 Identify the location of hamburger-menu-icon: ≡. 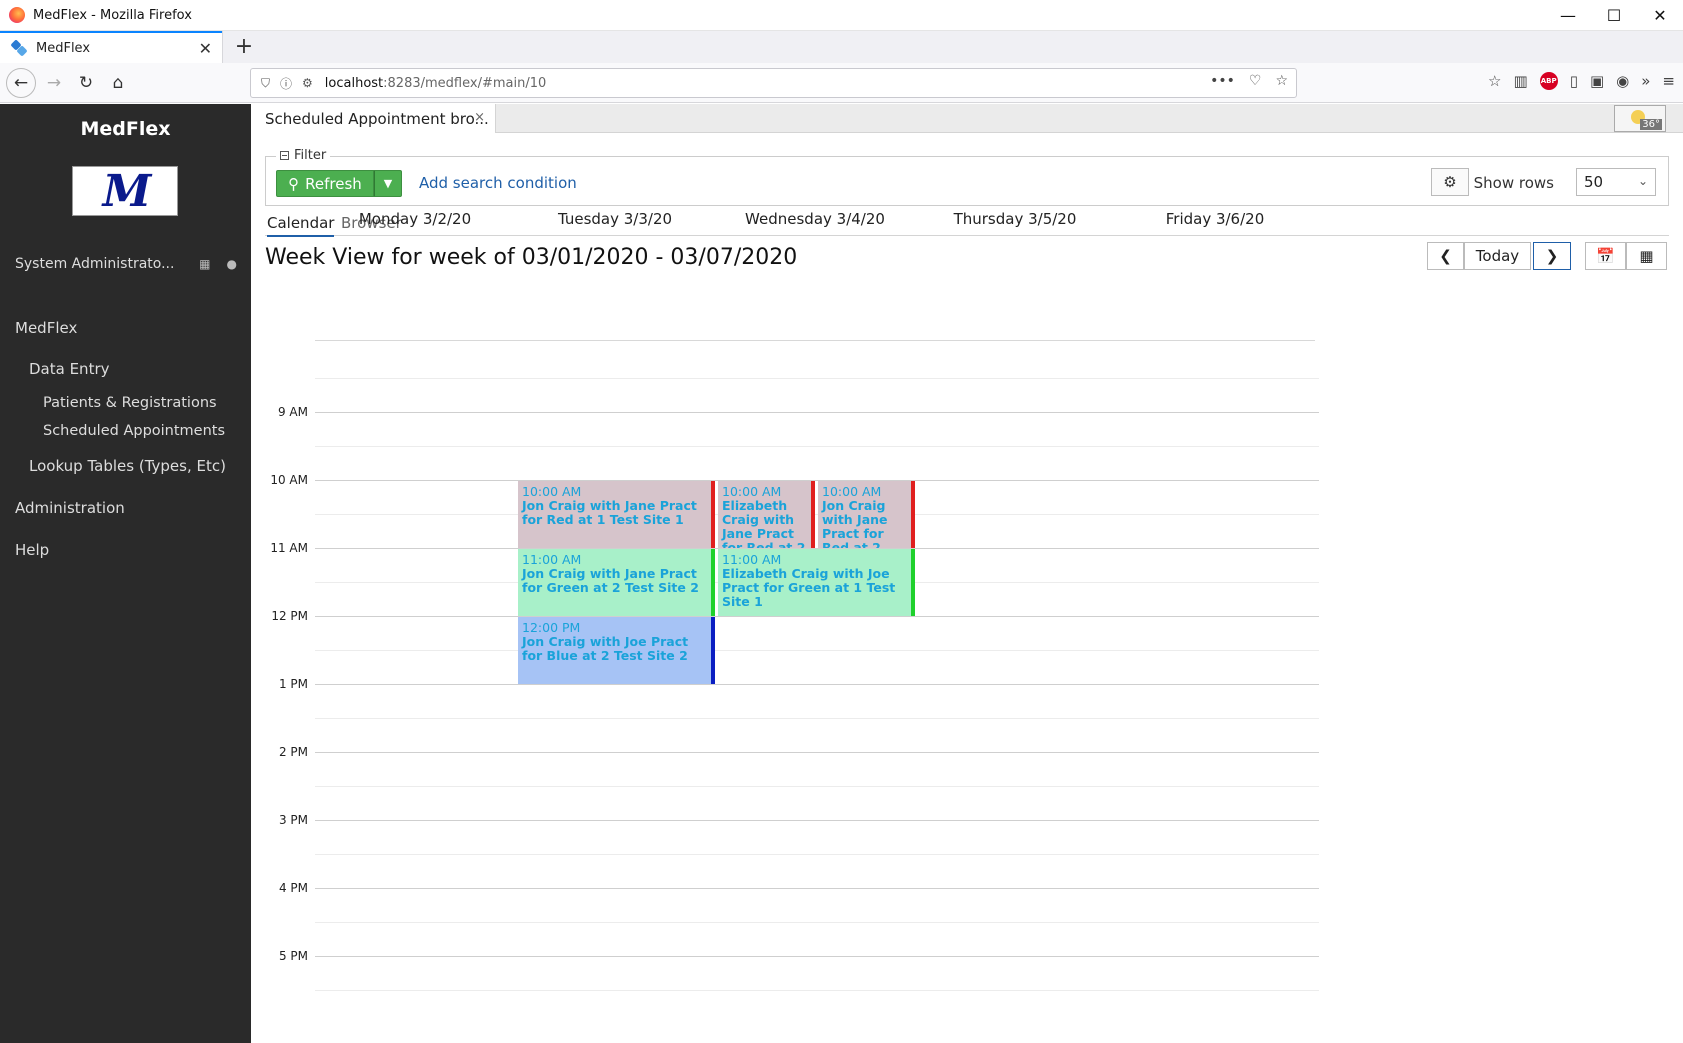
(1668, 81).